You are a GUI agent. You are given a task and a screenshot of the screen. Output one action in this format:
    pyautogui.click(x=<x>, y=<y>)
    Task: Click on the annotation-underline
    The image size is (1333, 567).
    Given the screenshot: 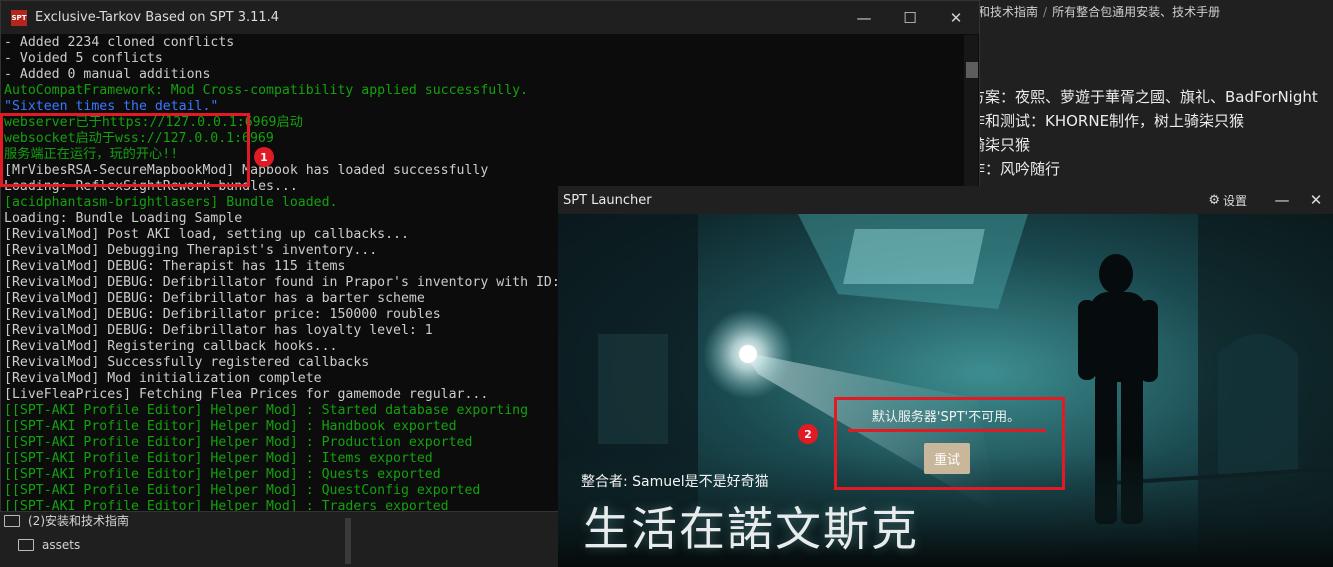 What is the action you would take?
    pyautogui.click(x=947, y=430)
    